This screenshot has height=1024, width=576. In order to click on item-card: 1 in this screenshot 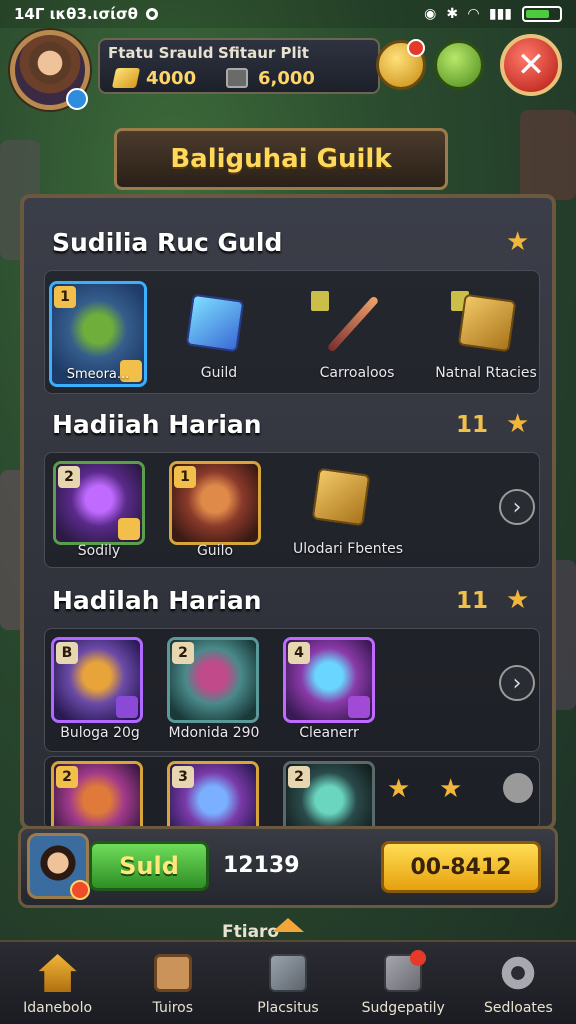, I will do `click(215, 503)`.